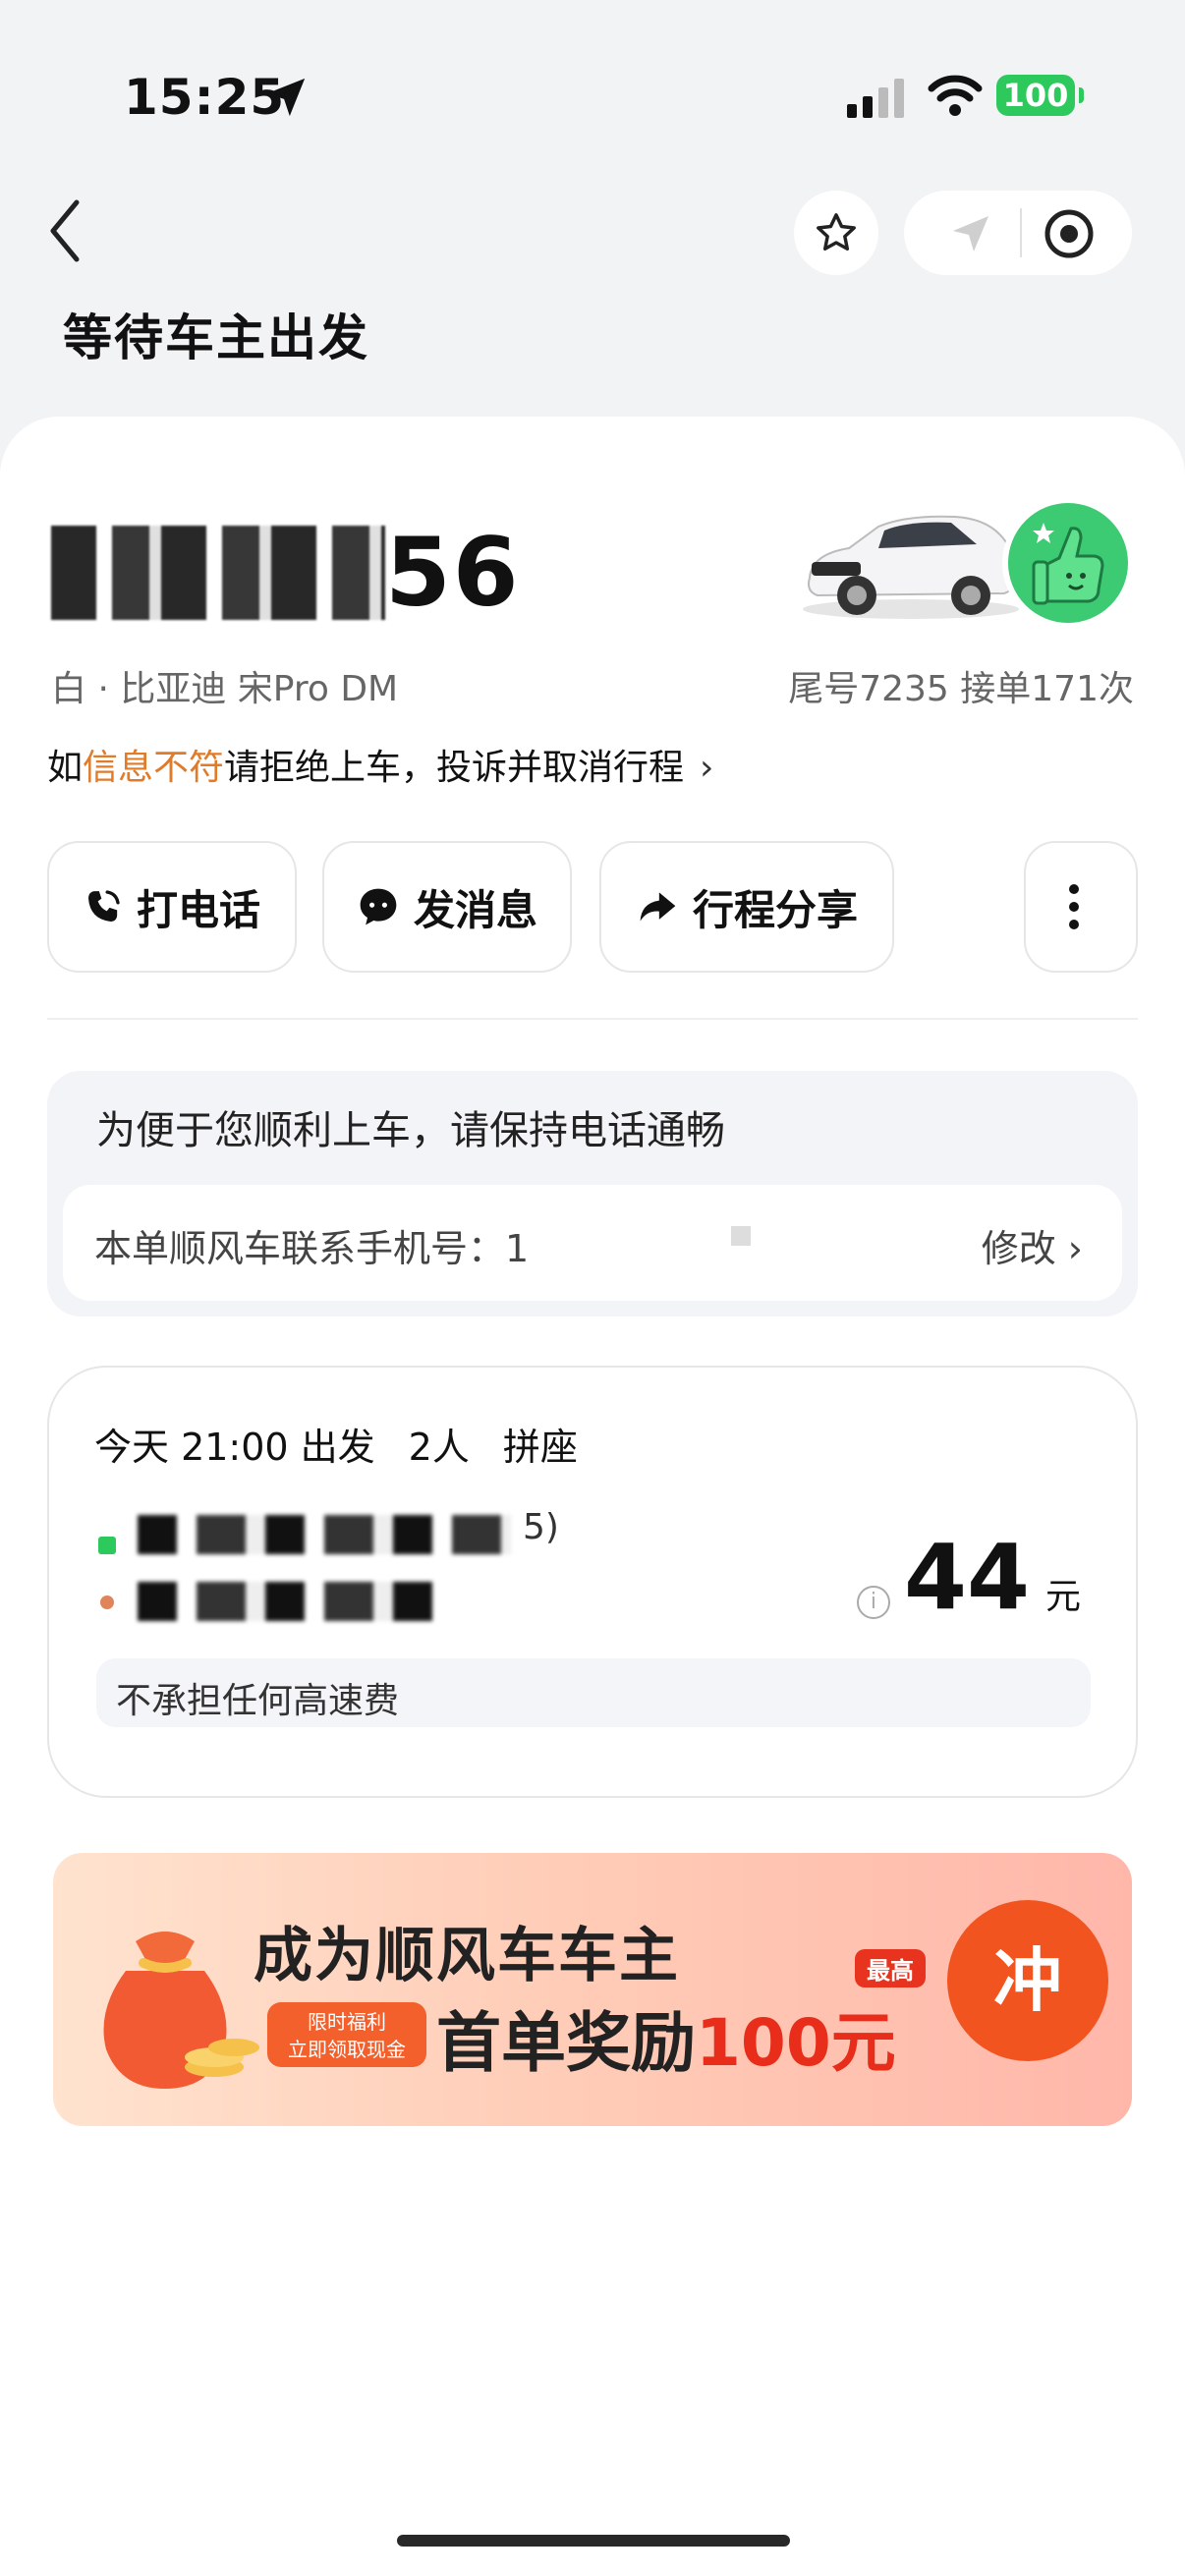 This screenshot has height=2576, width=1185. I want to click on mismatch-warning-link: 如信息不符请拒绝上车，投诉并取消行程 ›, so click(380, 764).